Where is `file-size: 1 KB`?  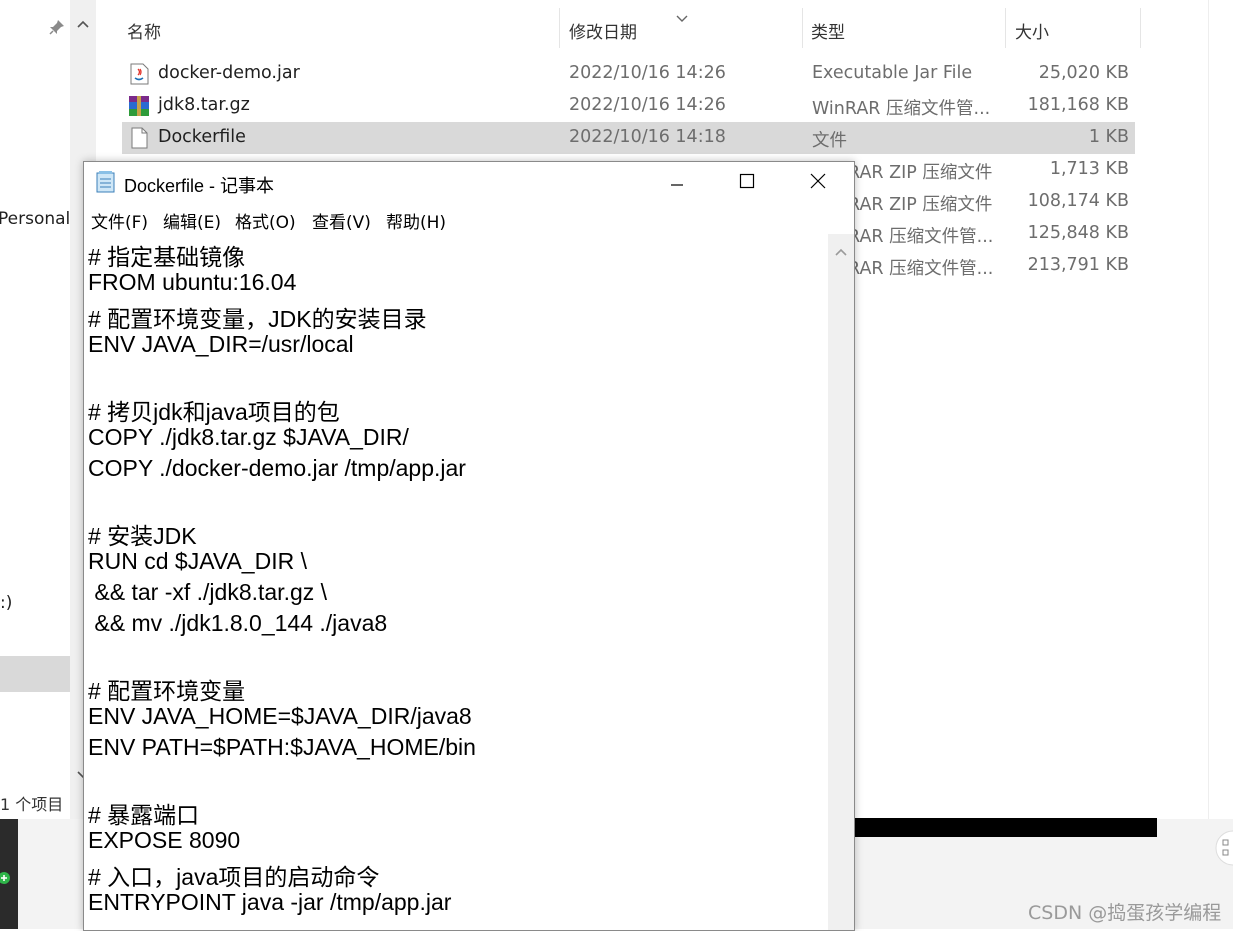 file-size: 1 KB is located at coordinates (1108, 137).